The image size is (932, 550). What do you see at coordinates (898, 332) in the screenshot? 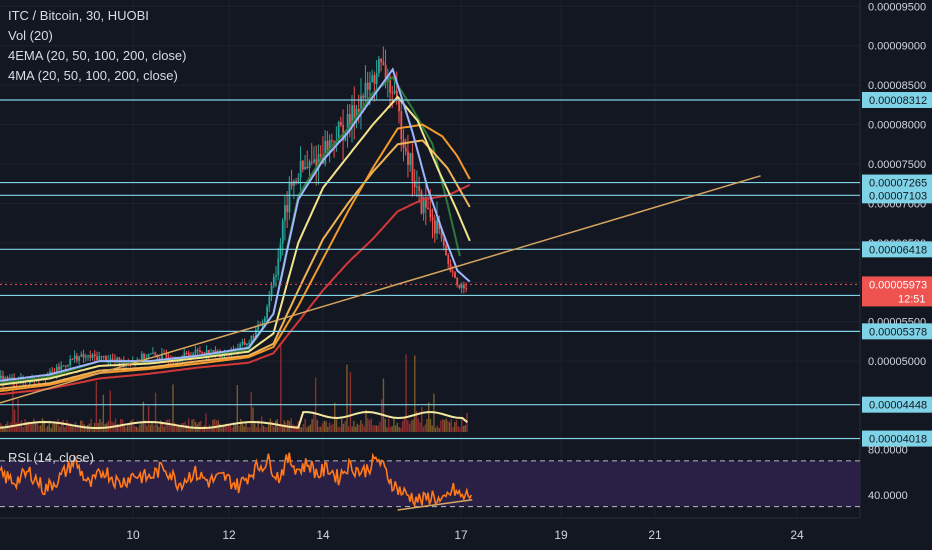
I see `level-tag-label: 0.00005378` at bounding box center [898, 332].